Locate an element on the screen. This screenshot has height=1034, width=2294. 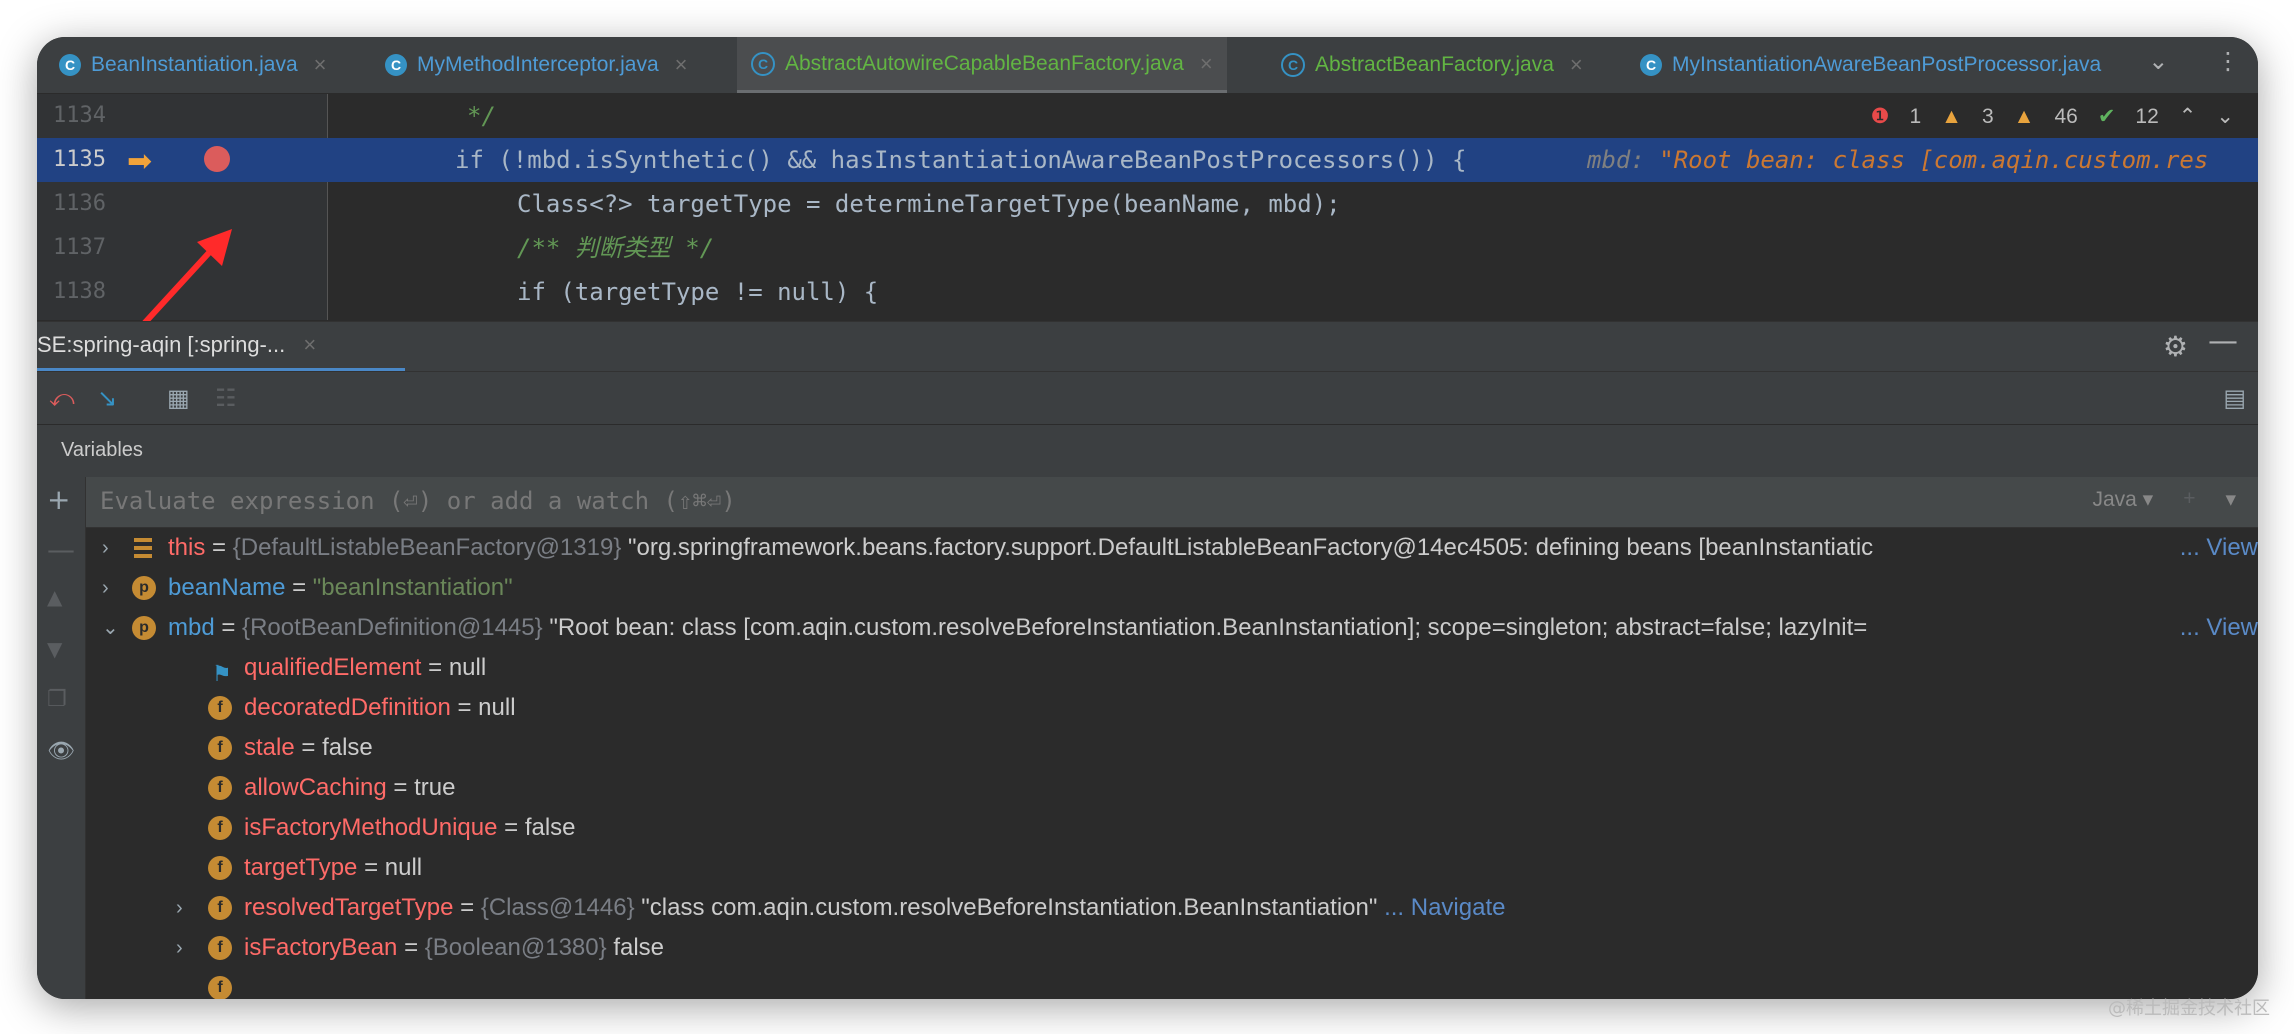
variable-text: isFactoryBean = {Boolean@1380} false is located at coordinates (454, 947).